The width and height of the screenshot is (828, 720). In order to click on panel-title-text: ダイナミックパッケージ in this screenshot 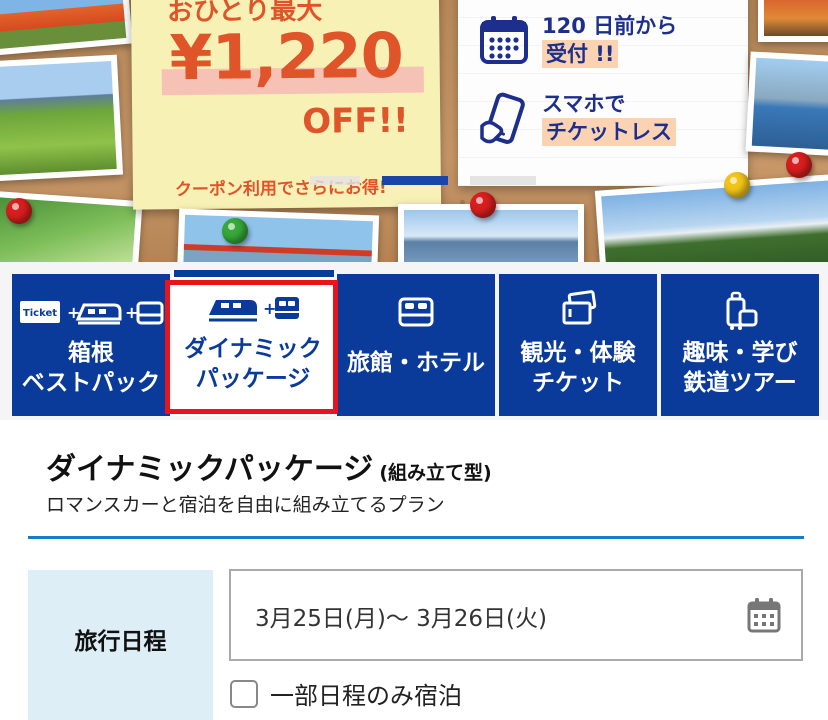, I will do `click(210, 469)`.